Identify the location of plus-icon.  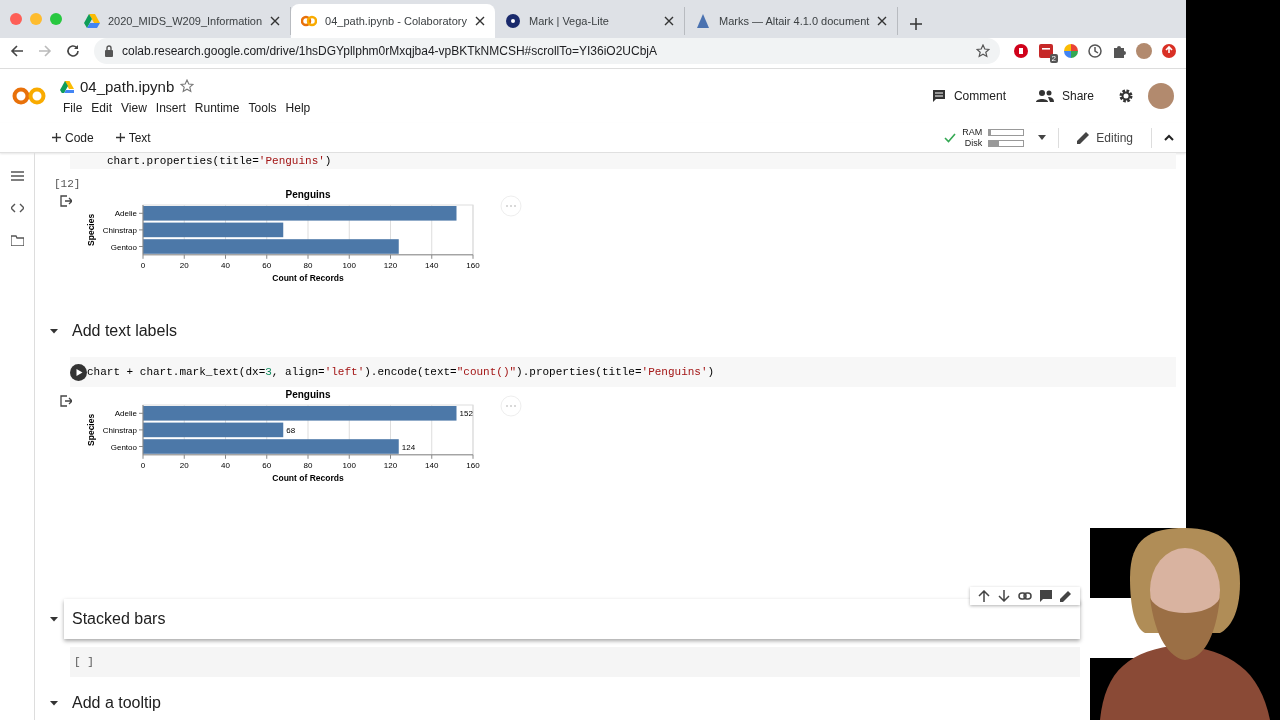
(56, 137).